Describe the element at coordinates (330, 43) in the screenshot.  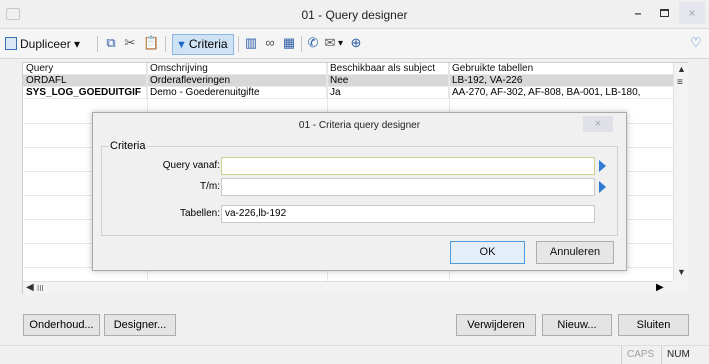
I see `mail-icon: ✉` at that location.